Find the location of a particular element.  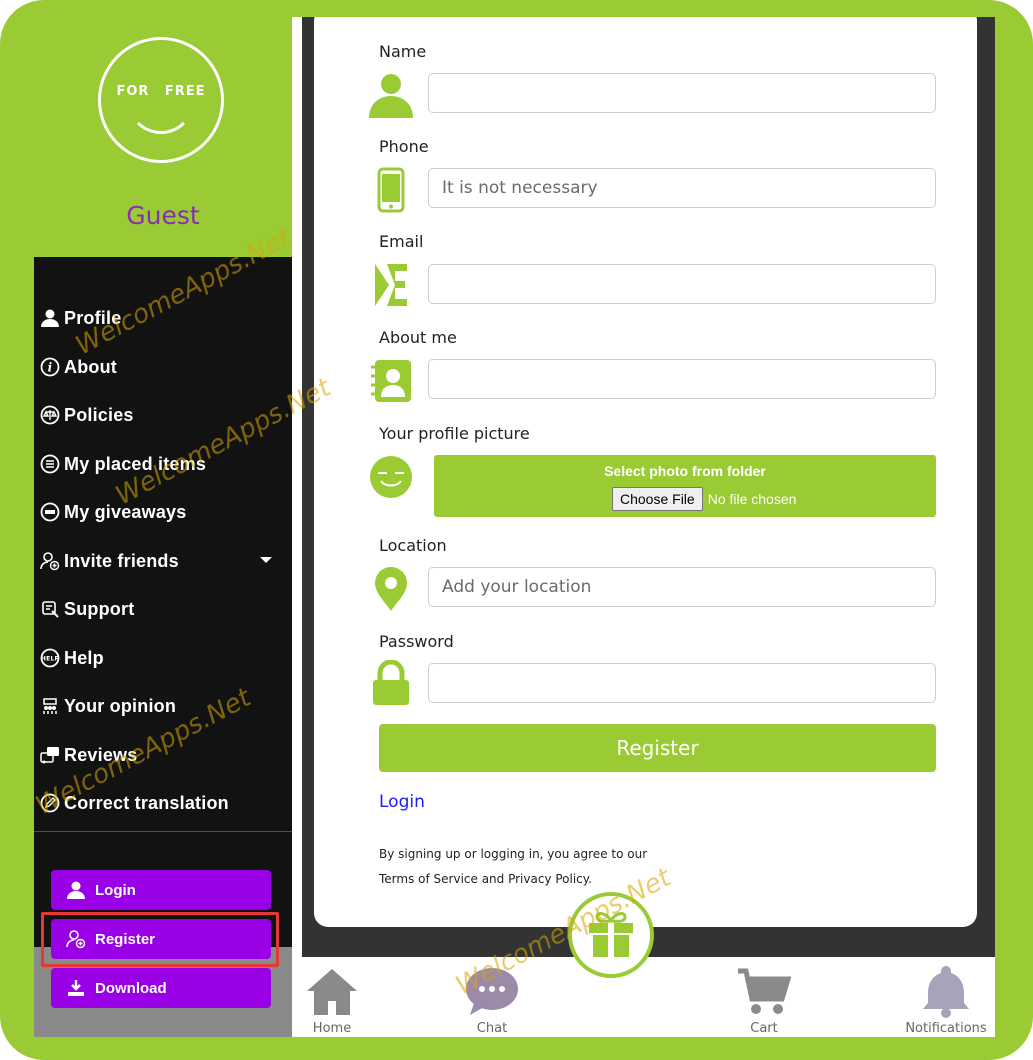

register-highlight-box is located at coordinates (160, 939).